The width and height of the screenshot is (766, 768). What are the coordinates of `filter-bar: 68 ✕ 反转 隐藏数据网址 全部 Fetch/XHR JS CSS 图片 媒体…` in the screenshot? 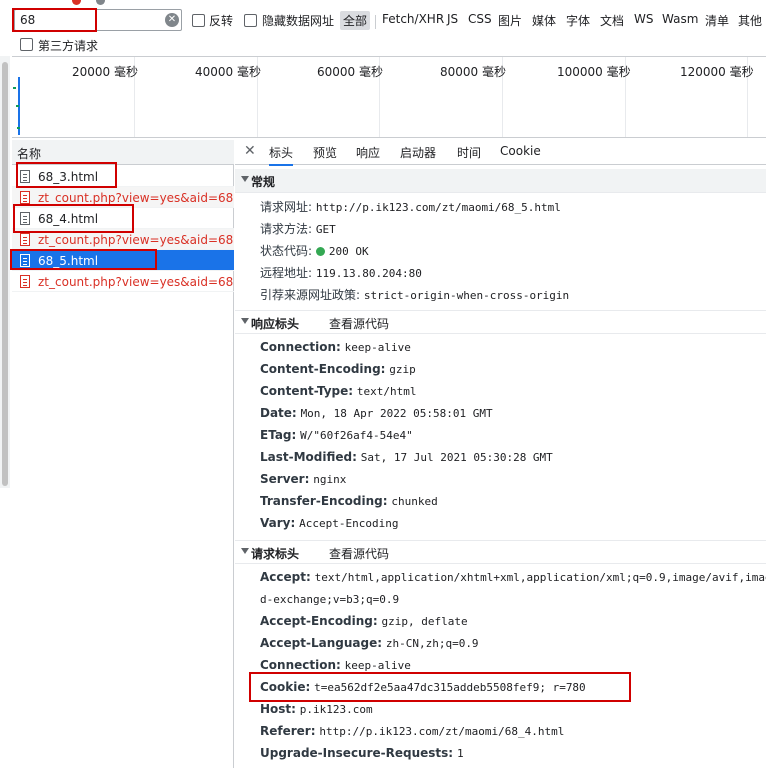 It's located at (383, 20).